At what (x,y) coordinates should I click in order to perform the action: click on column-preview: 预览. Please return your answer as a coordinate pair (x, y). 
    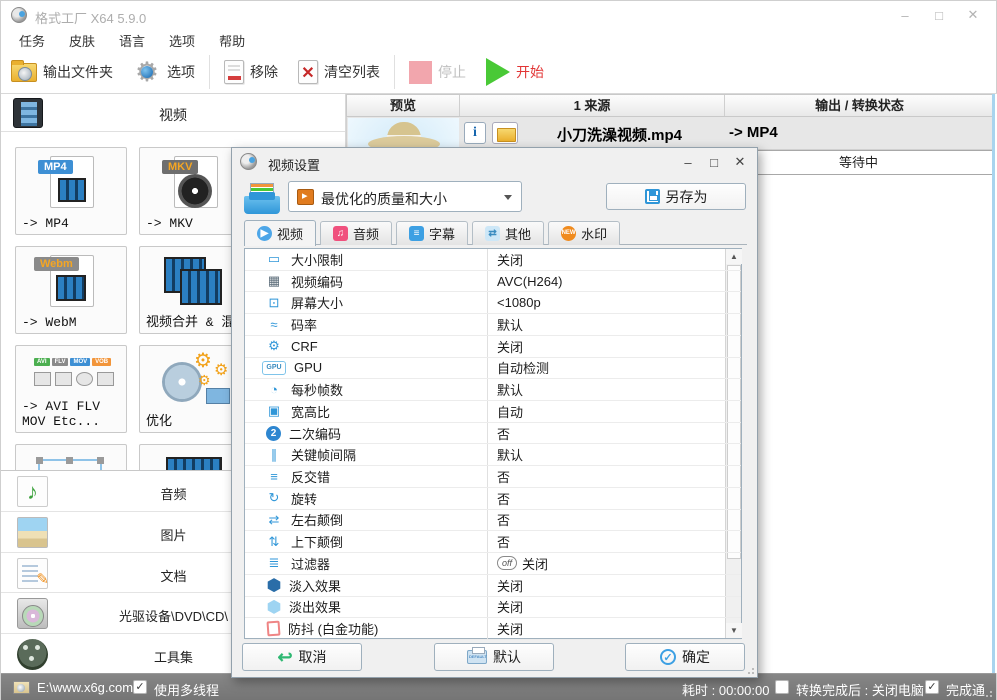
    Looking at the image, I should click on (403, 105).